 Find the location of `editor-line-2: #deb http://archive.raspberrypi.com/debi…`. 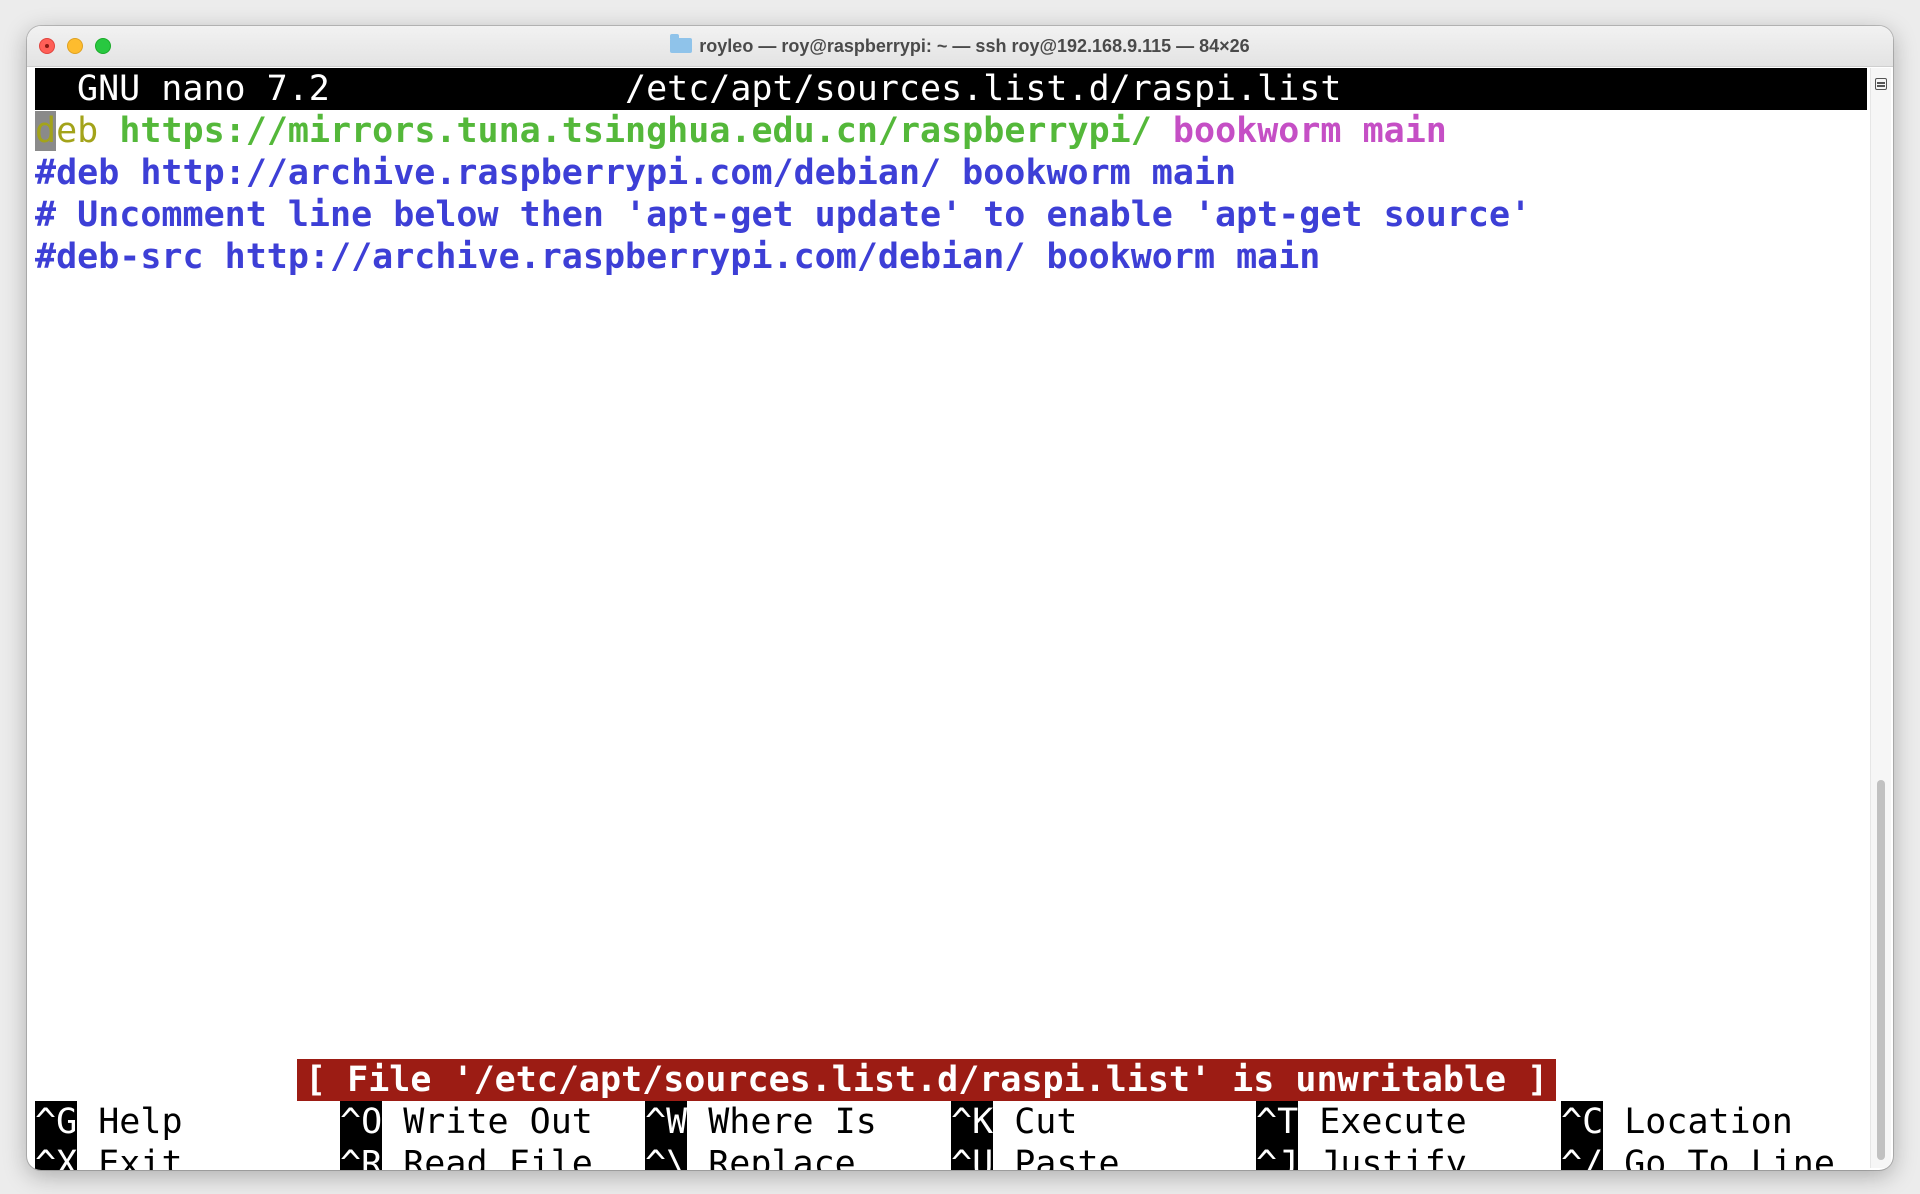

editor-line-2: #deb http://archive.raspberrypi.com/debi… is located at coordinates (635, 173).